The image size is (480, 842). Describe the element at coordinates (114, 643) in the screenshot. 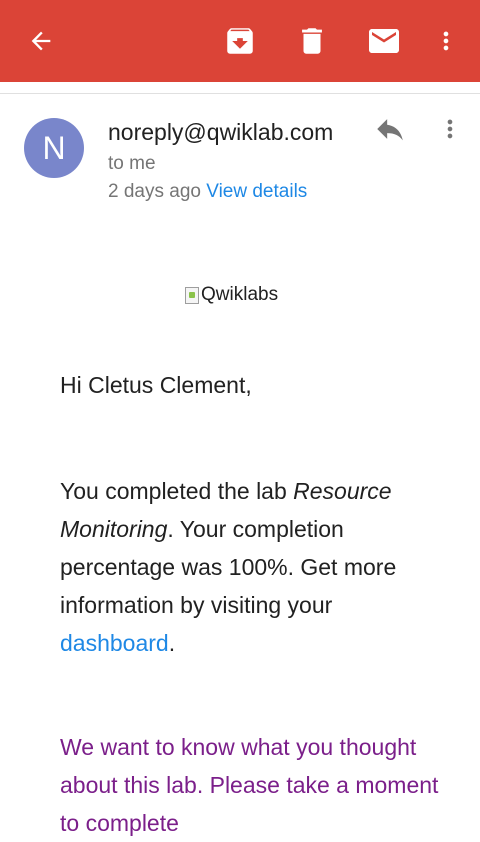

I see `dashboard-link: dashboard` at that location.